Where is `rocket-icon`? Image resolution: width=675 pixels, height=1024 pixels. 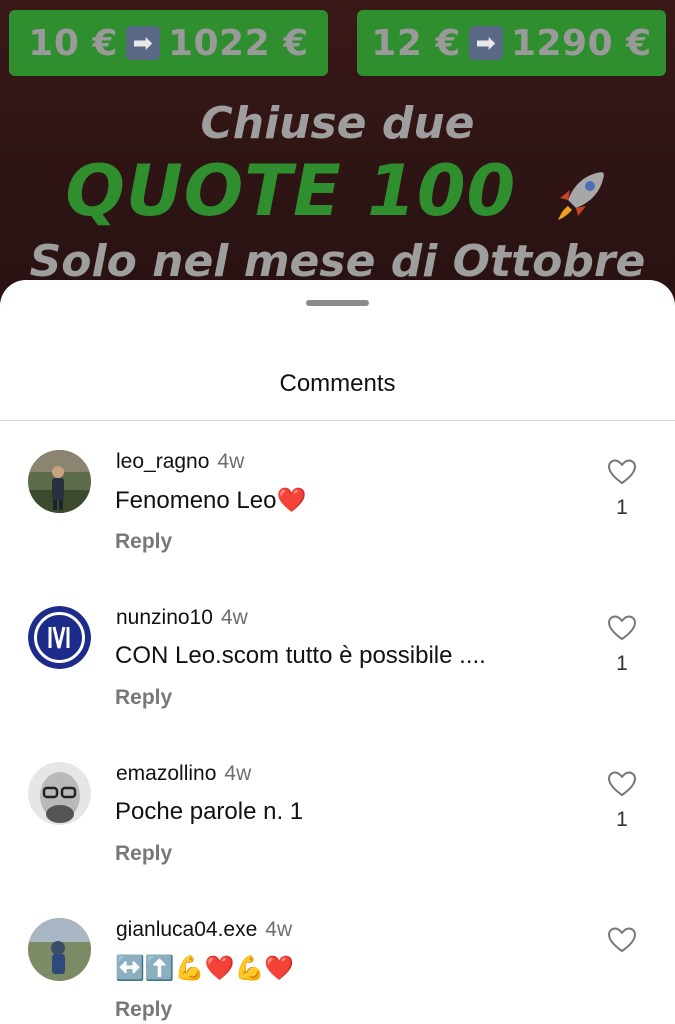
rocket-icon is located at coordinates (580, 195).